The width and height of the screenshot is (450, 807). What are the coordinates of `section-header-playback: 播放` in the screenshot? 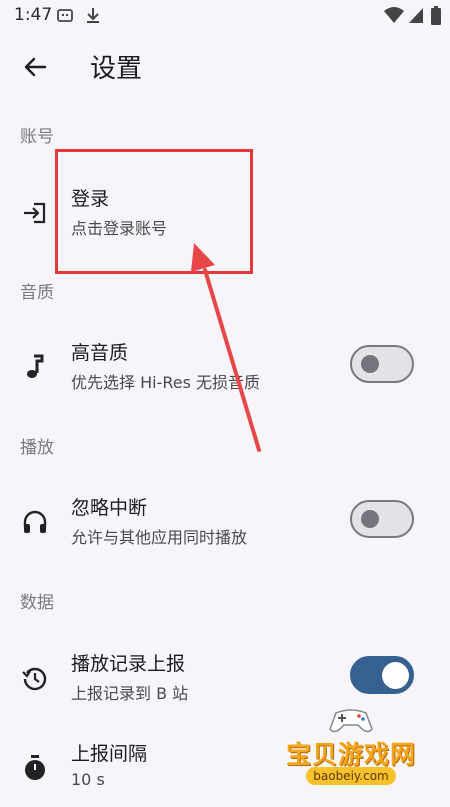 It's located at (37, 448).